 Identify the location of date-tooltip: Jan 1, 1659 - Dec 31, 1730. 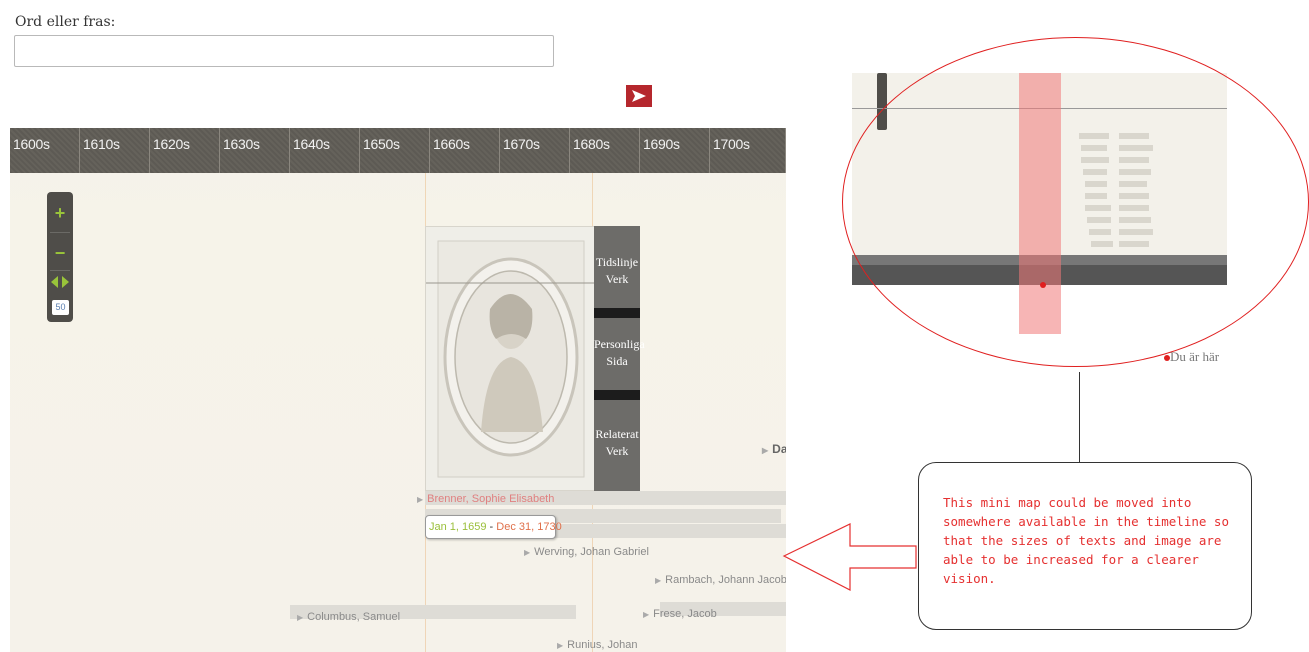
(493, 527).